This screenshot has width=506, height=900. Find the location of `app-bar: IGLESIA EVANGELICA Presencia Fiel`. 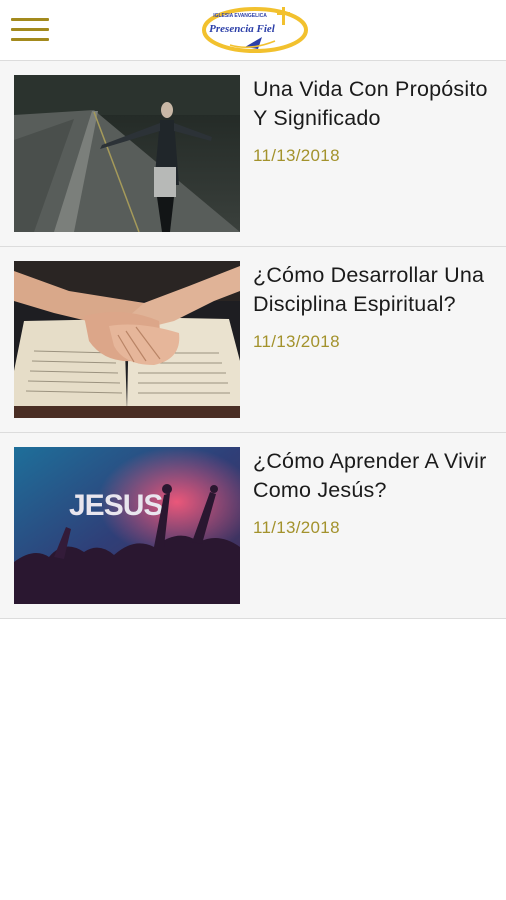

app-bar: IGLESIA EVANGELICA Presencia Fiel is located at coordinates (253, 30).